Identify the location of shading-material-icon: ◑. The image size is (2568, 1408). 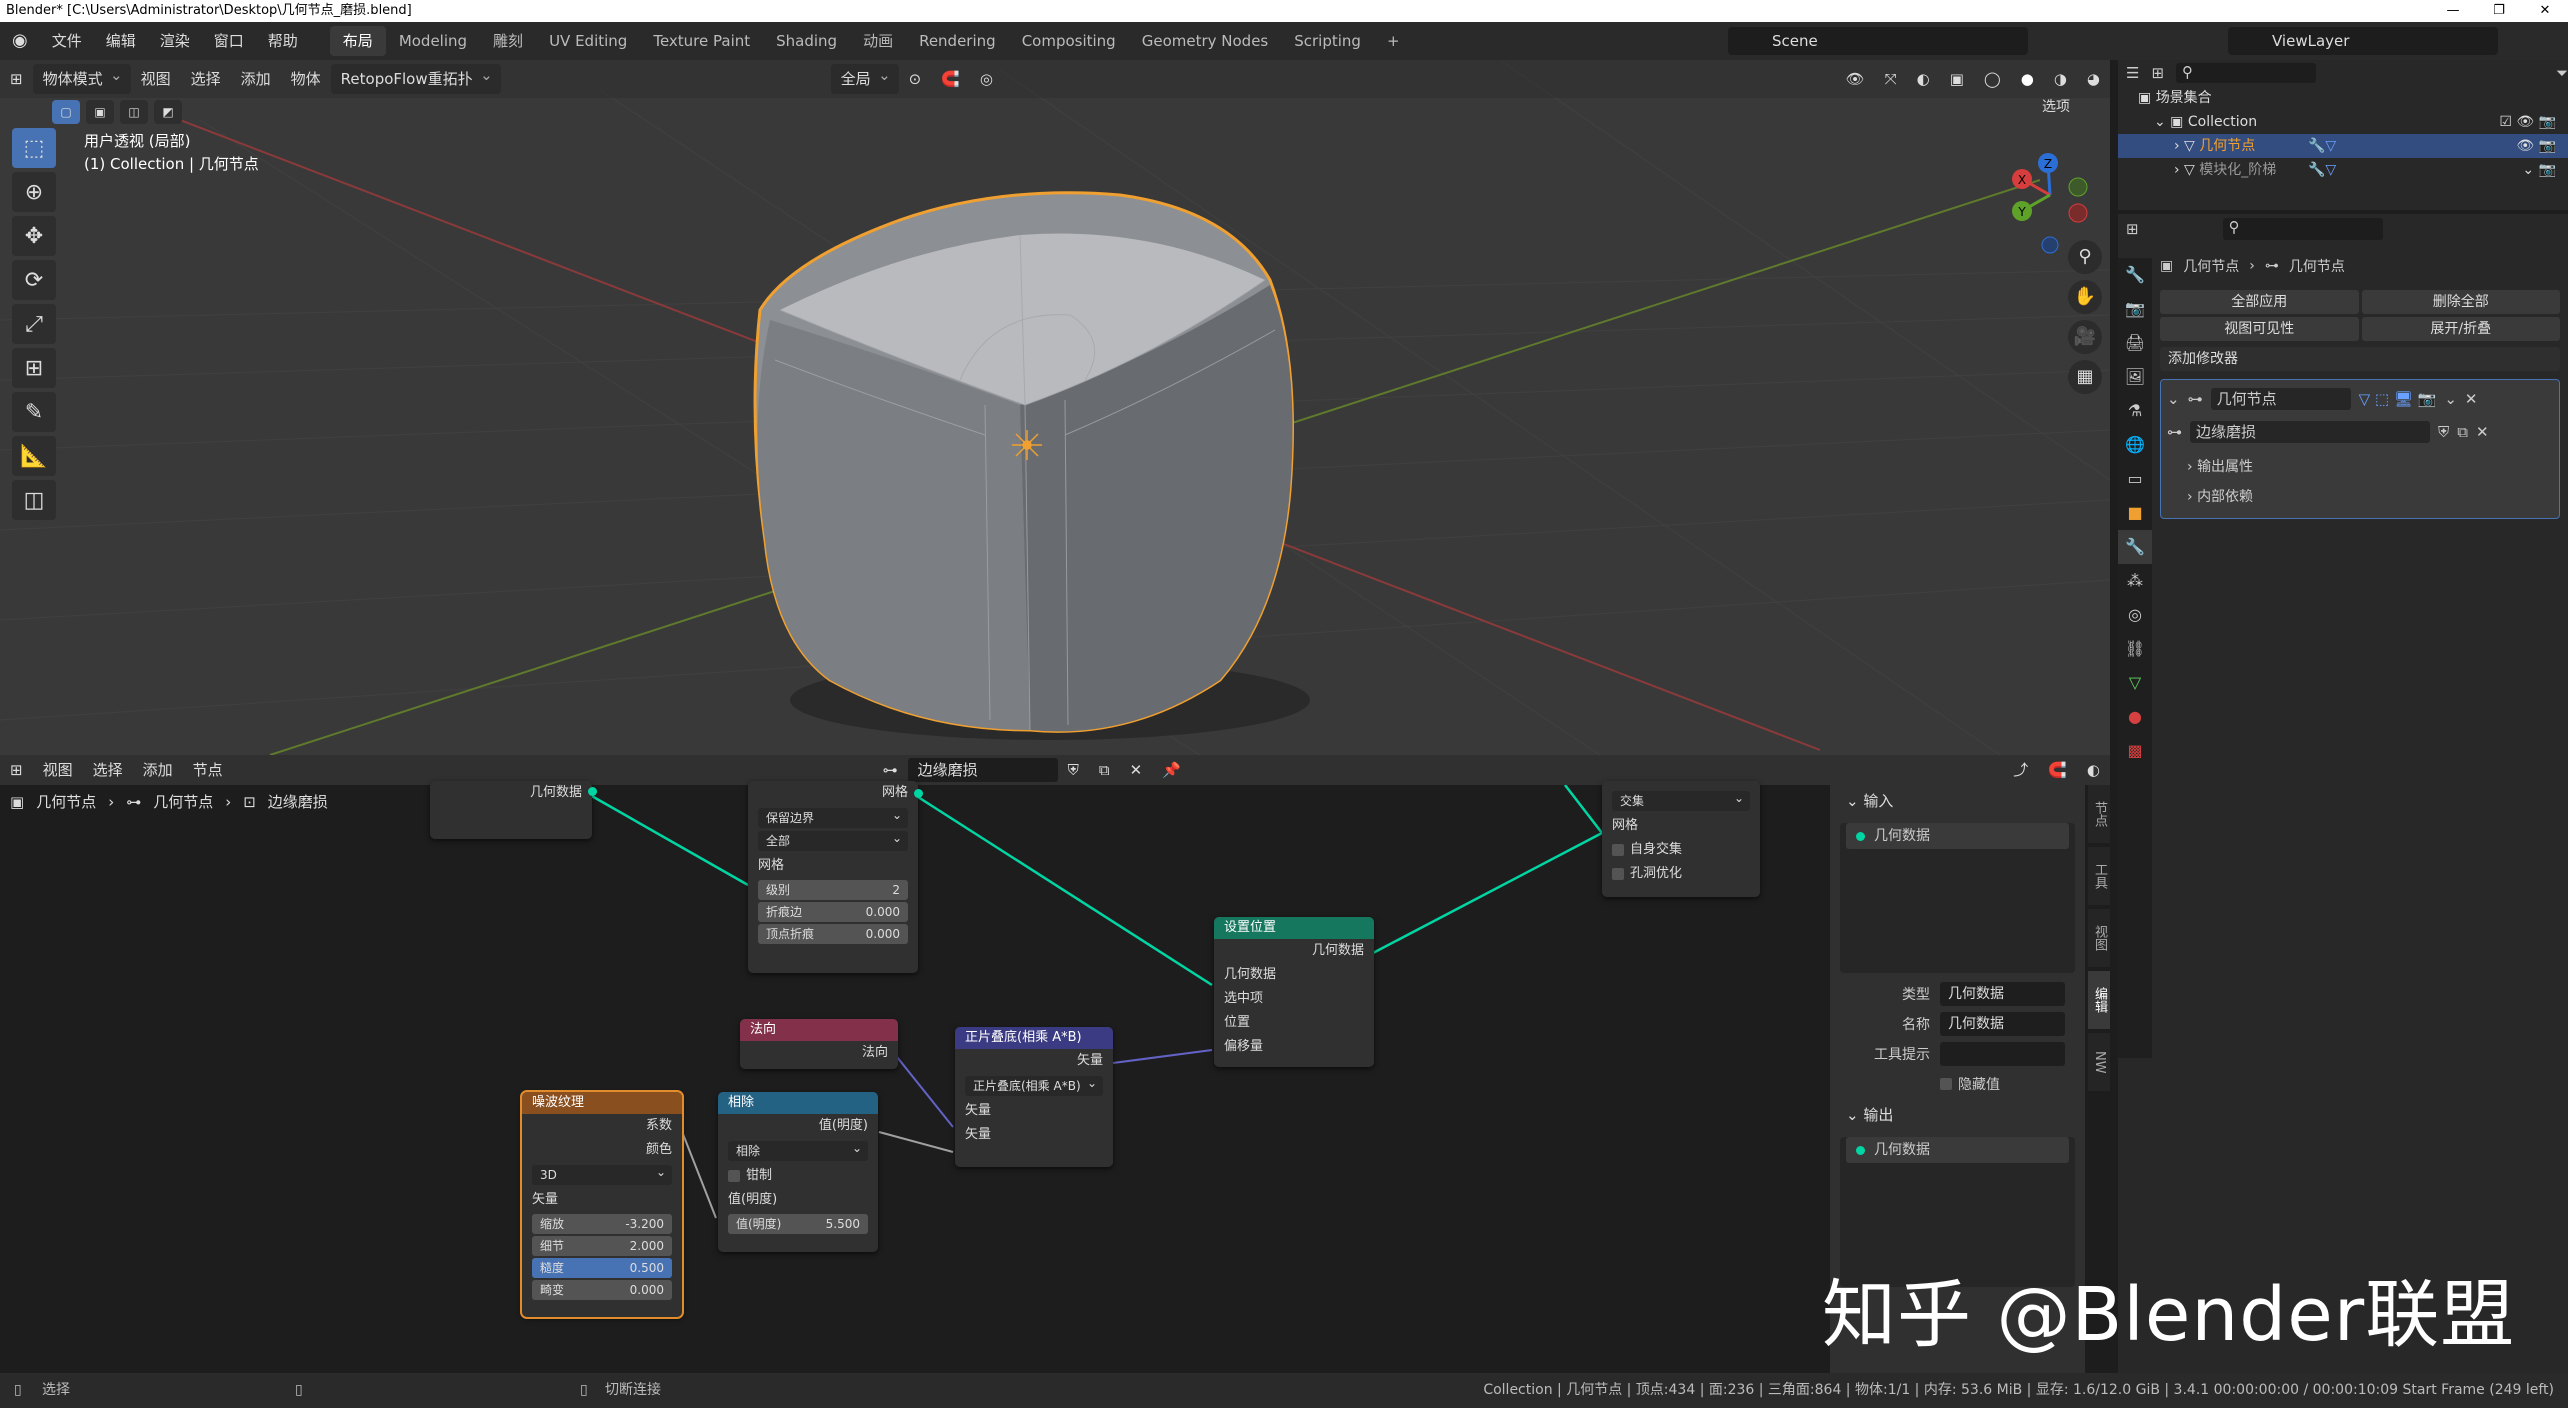
(2060, 79).